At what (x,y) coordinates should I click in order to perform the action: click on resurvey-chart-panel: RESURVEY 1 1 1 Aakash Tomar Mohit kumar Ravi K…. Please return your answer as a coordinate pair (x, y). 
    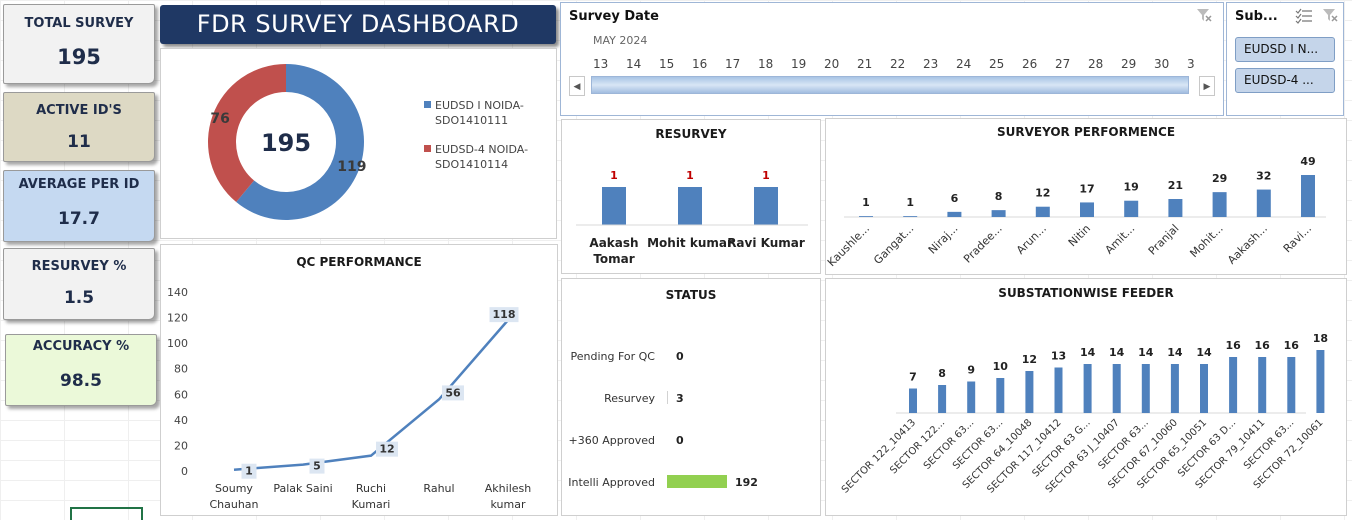
    Looking at the image, I should click on (691, 196).